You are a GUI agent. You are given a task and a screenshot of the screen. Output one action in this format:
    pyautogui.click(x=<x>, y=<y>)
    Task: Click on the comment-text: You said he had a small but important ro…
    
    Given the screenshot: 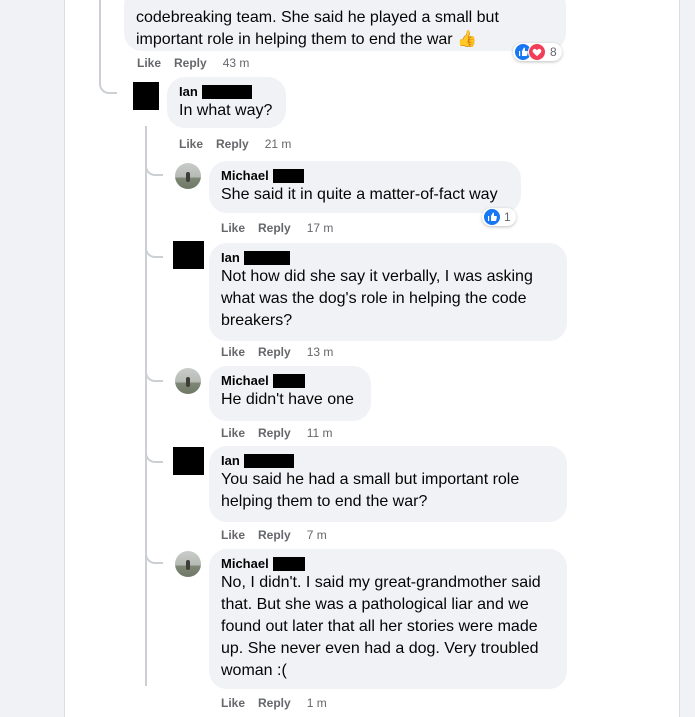 What is the action you would take?
    pyautogui.click(x=388, y=491)
    